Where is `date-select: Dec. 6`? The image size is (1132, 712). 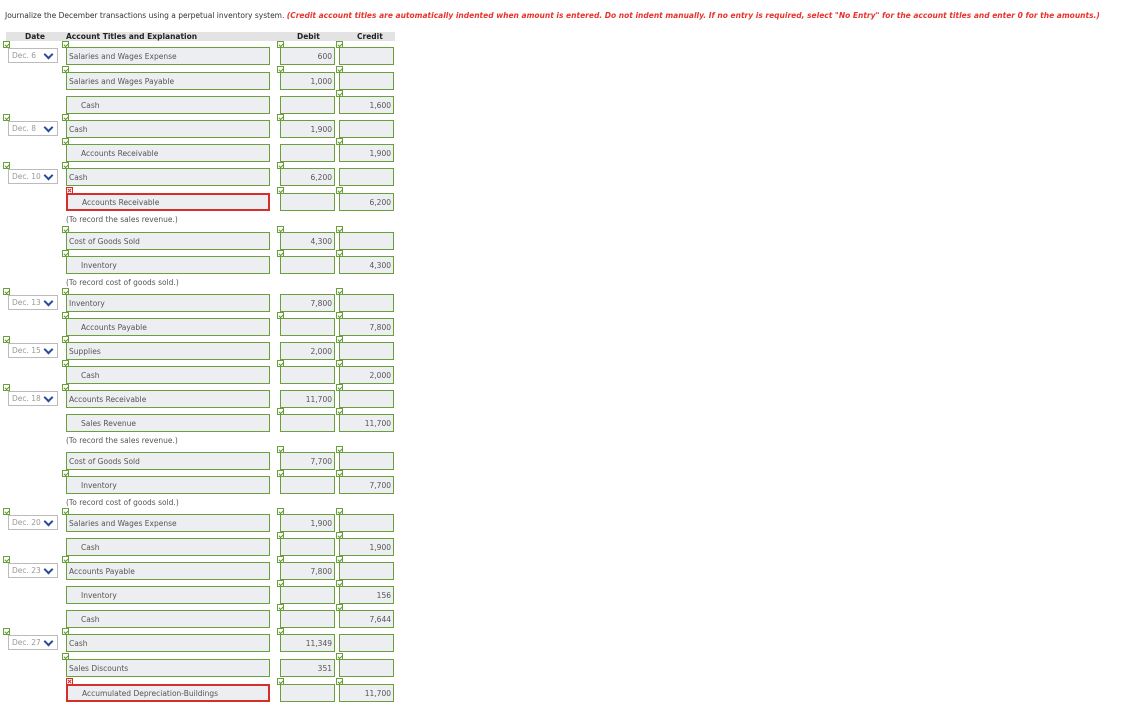
date-select: Dec. 6 is located at coordinates (33, 55).